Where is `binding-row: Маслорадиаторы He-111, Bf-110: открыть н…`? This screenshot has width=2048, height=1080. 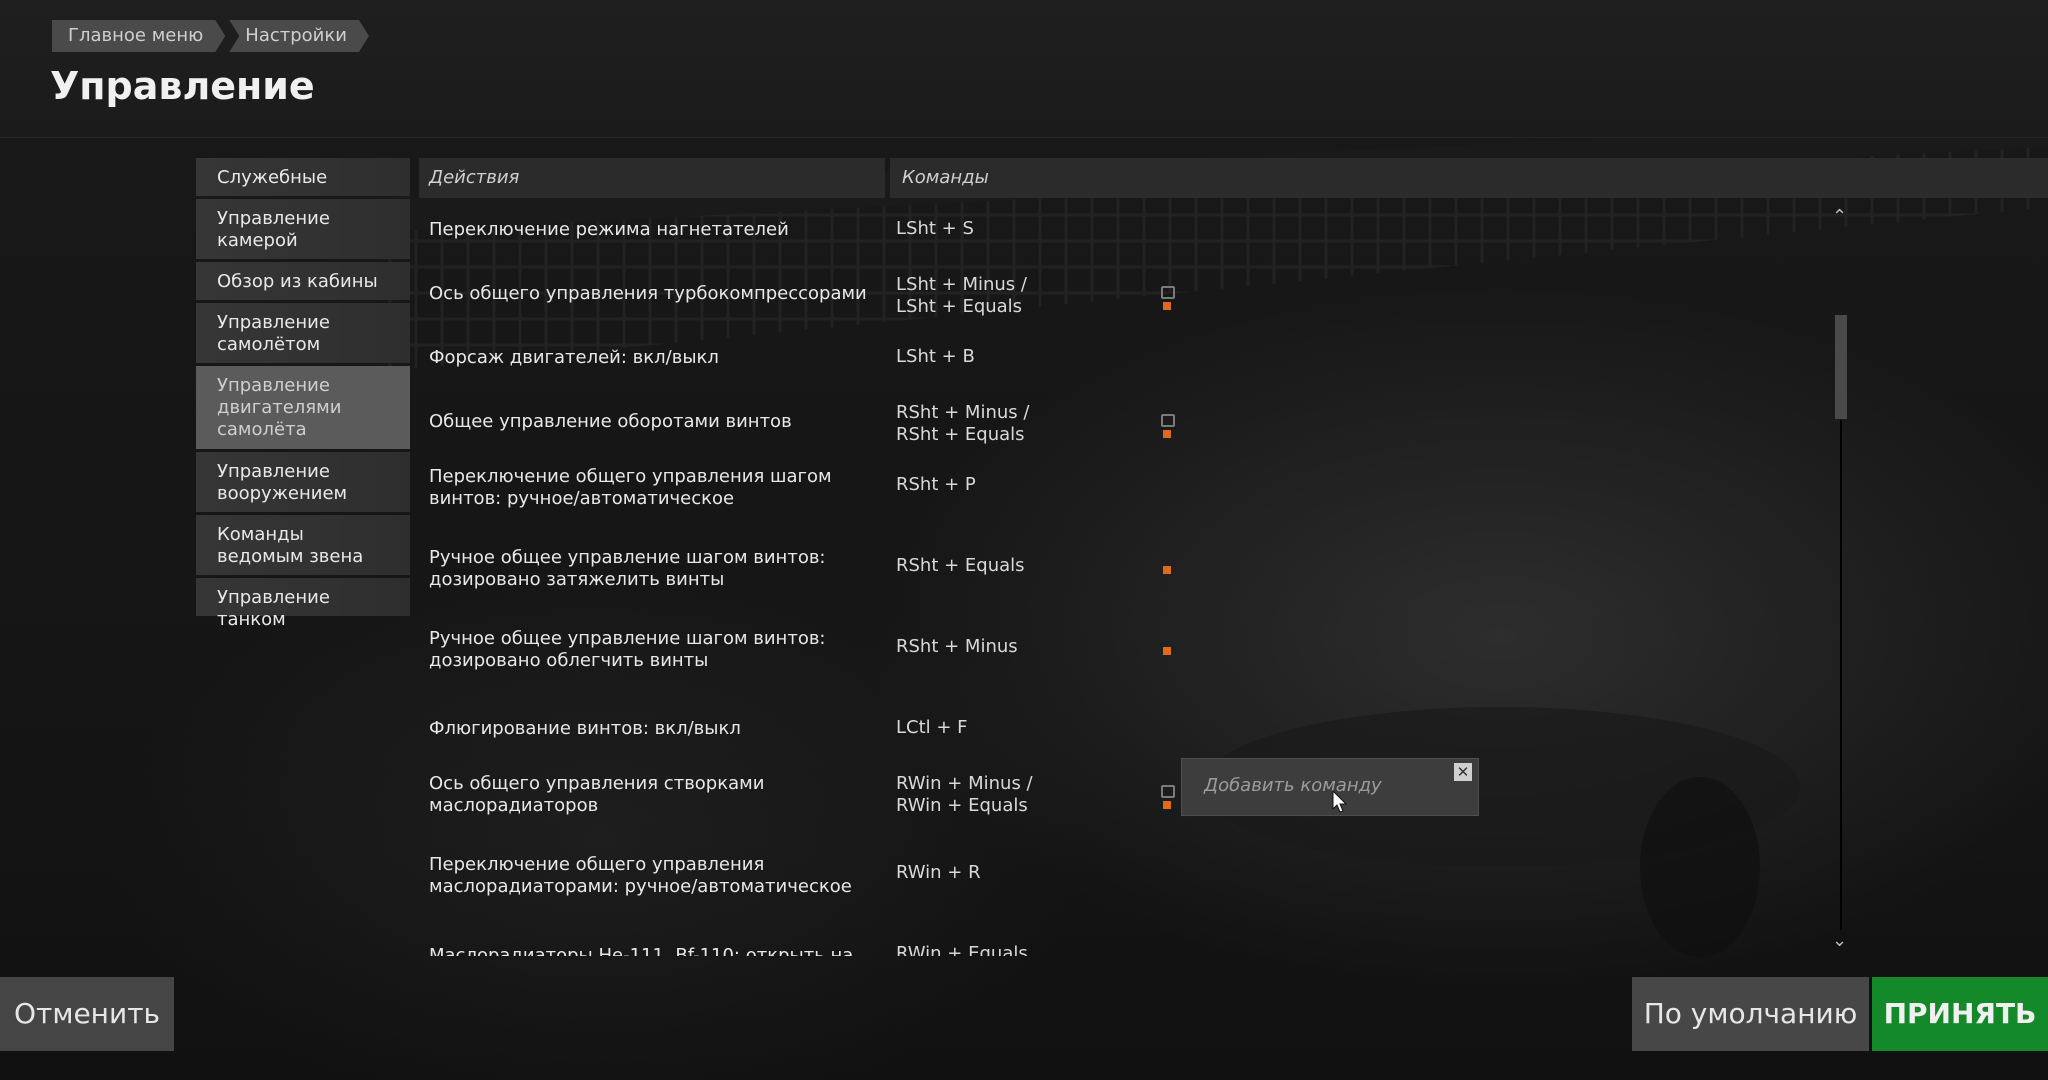
binding-row: Маслорадиаторы He-111, Bf-110: открыть н… is located at coordinates (1139, 939).